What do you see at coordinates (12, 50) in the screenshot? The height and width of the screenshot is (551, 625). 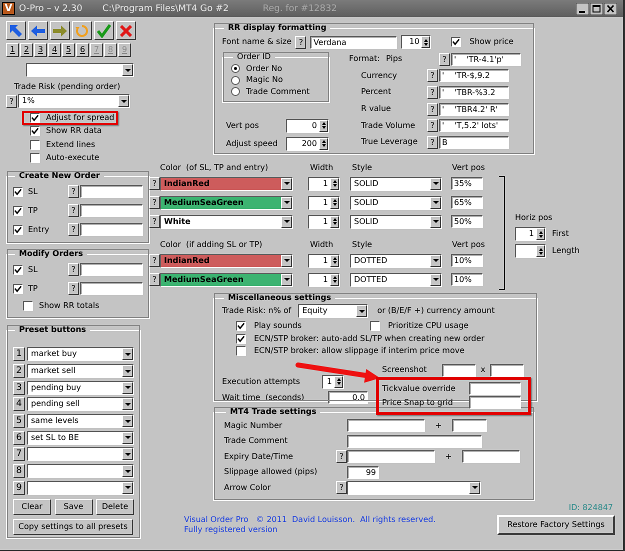 I see `number-button: 1` at bounding box center [12, 50].